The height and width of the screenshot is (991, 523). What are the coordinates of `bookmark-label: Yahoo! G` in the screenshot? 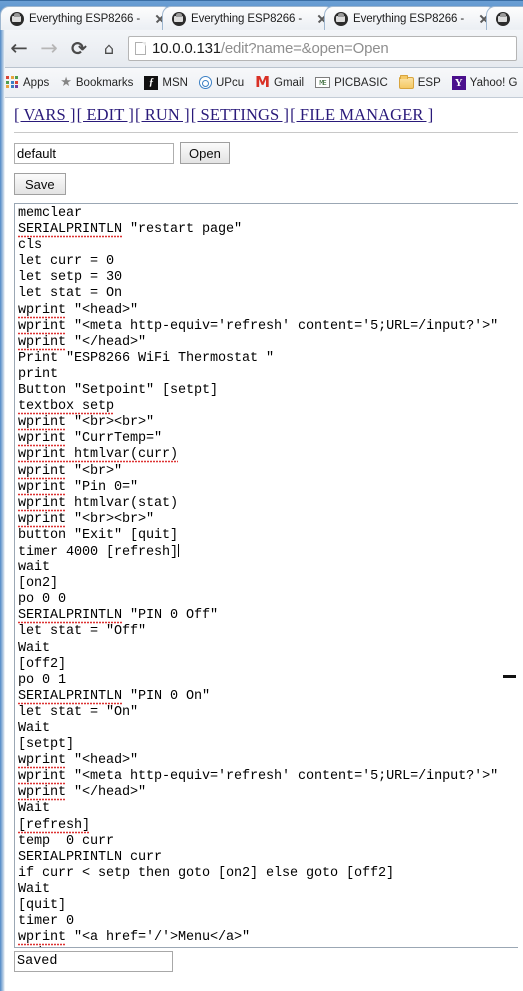 It's located at (493, 82).